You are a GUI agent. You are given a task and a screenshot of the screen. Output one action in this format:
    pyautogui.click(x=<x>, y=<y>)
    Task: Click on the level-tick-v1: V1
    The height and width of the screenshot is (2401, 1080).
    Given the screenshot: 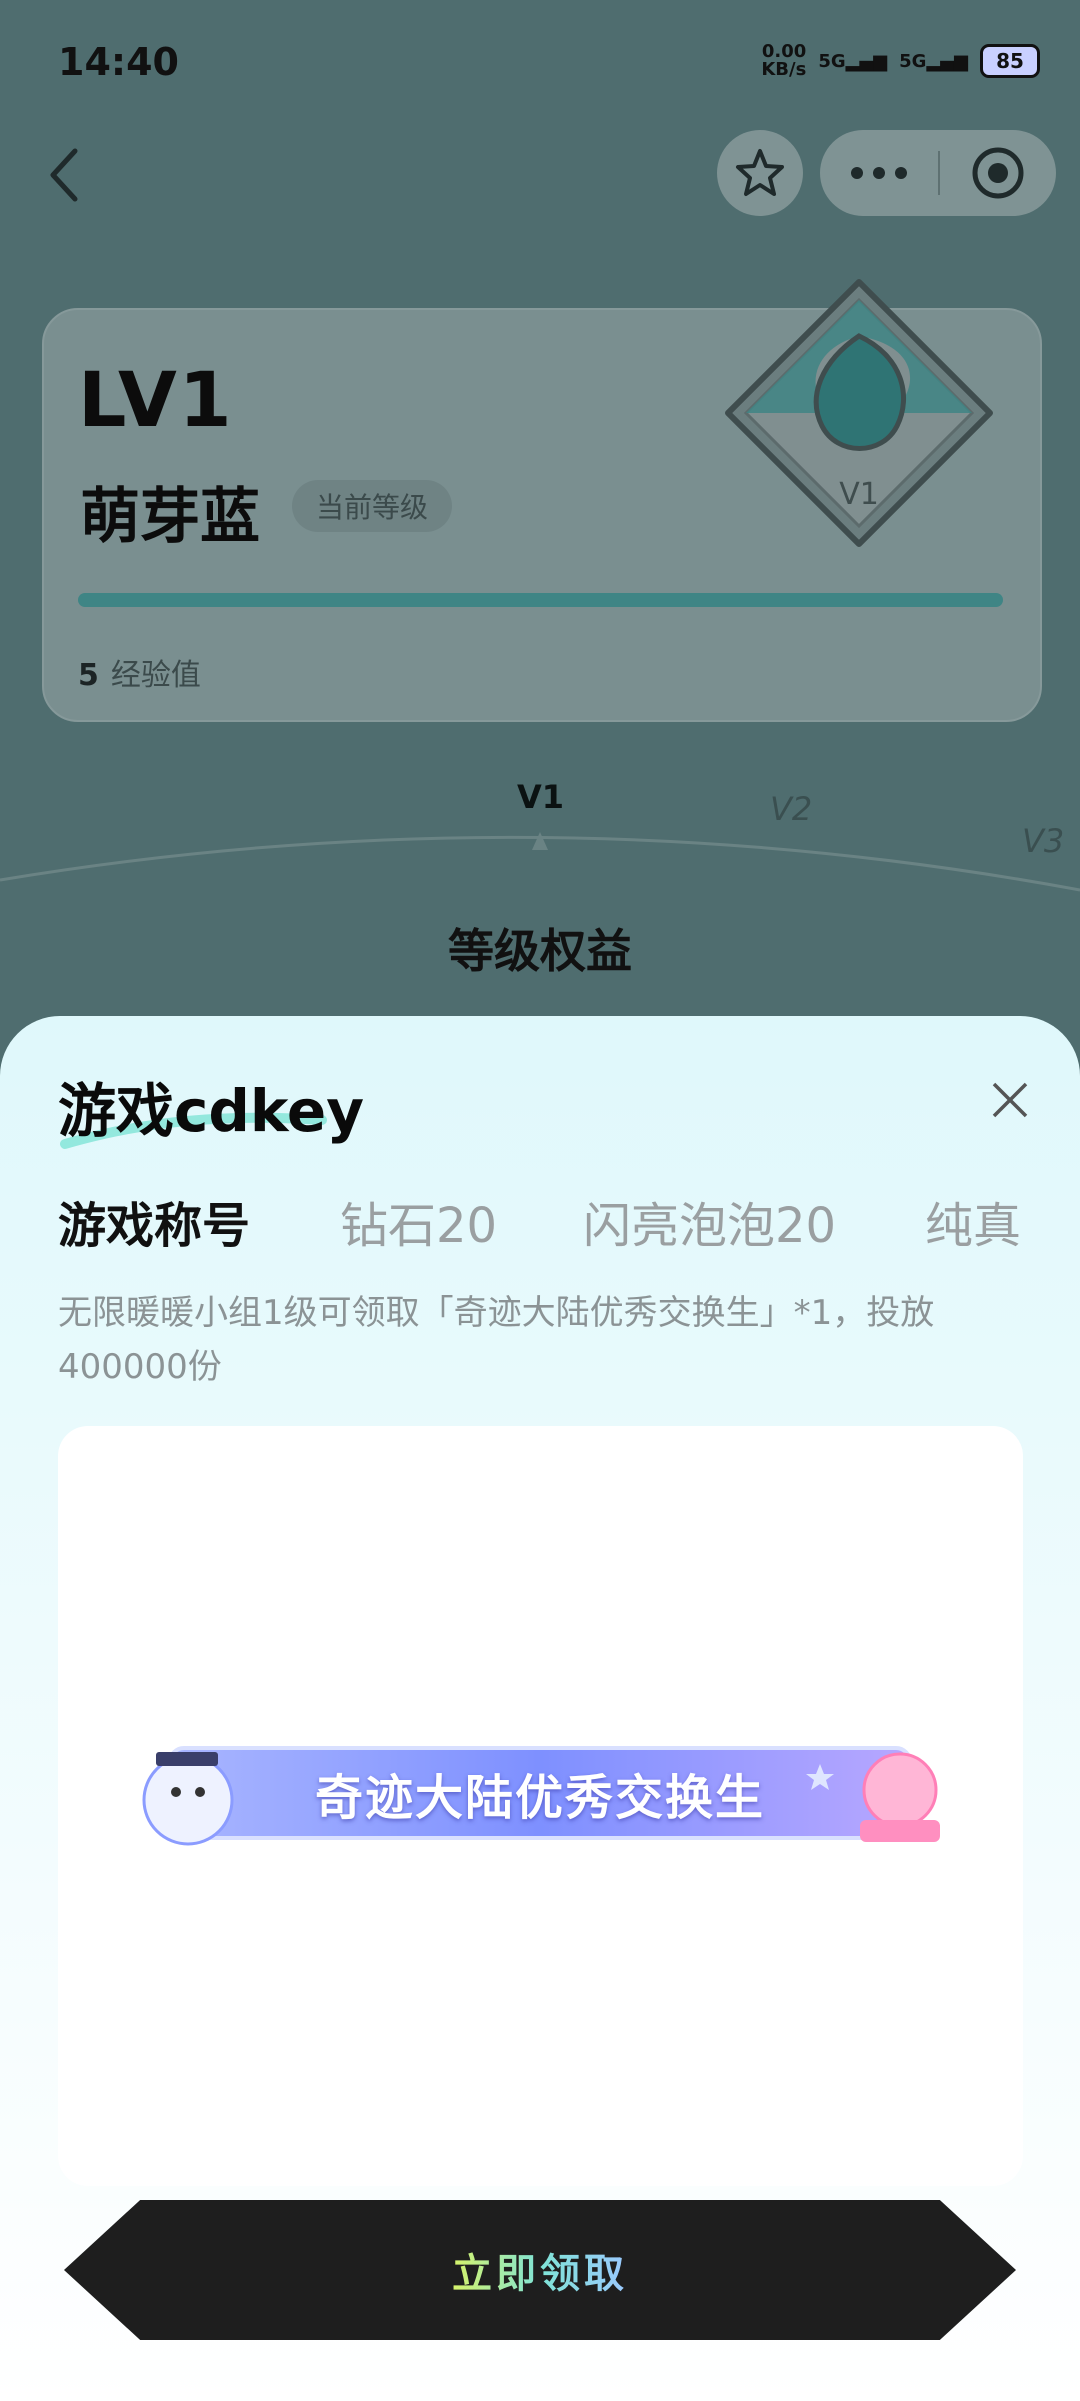 What is the action you would take?
    pyautogui.click(x=540, y=797)
    